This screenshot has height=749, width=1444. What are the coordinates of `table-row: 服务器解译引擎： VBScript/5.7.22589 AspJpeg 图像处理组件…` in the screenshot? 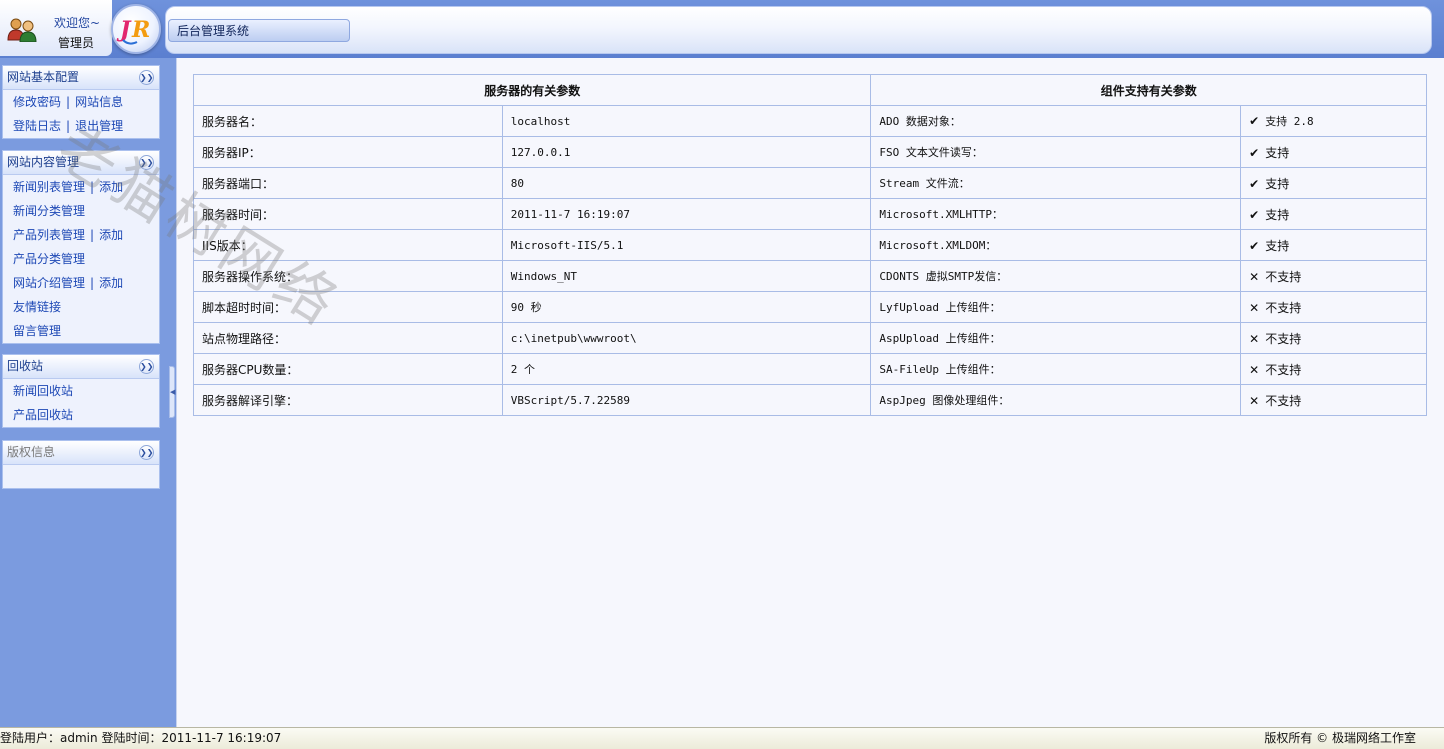 It's located at (810, 400).